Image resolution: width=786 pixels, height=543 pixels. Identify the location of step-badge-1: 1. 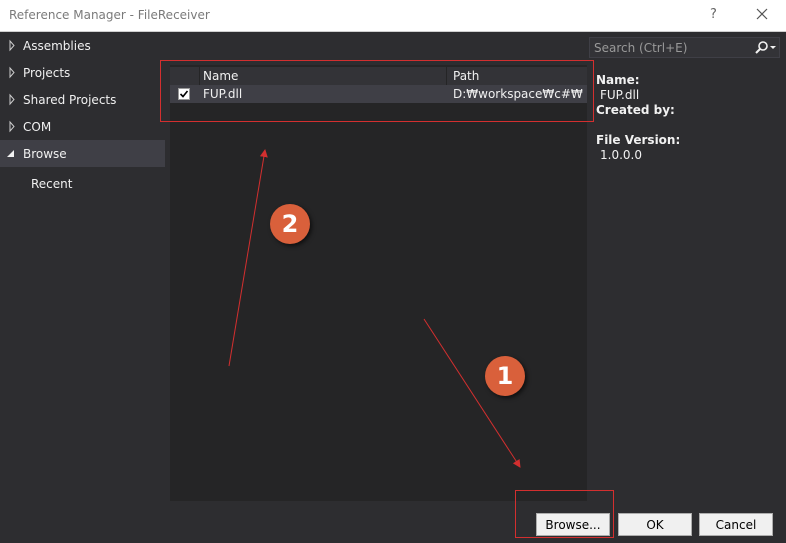
(505, 376).